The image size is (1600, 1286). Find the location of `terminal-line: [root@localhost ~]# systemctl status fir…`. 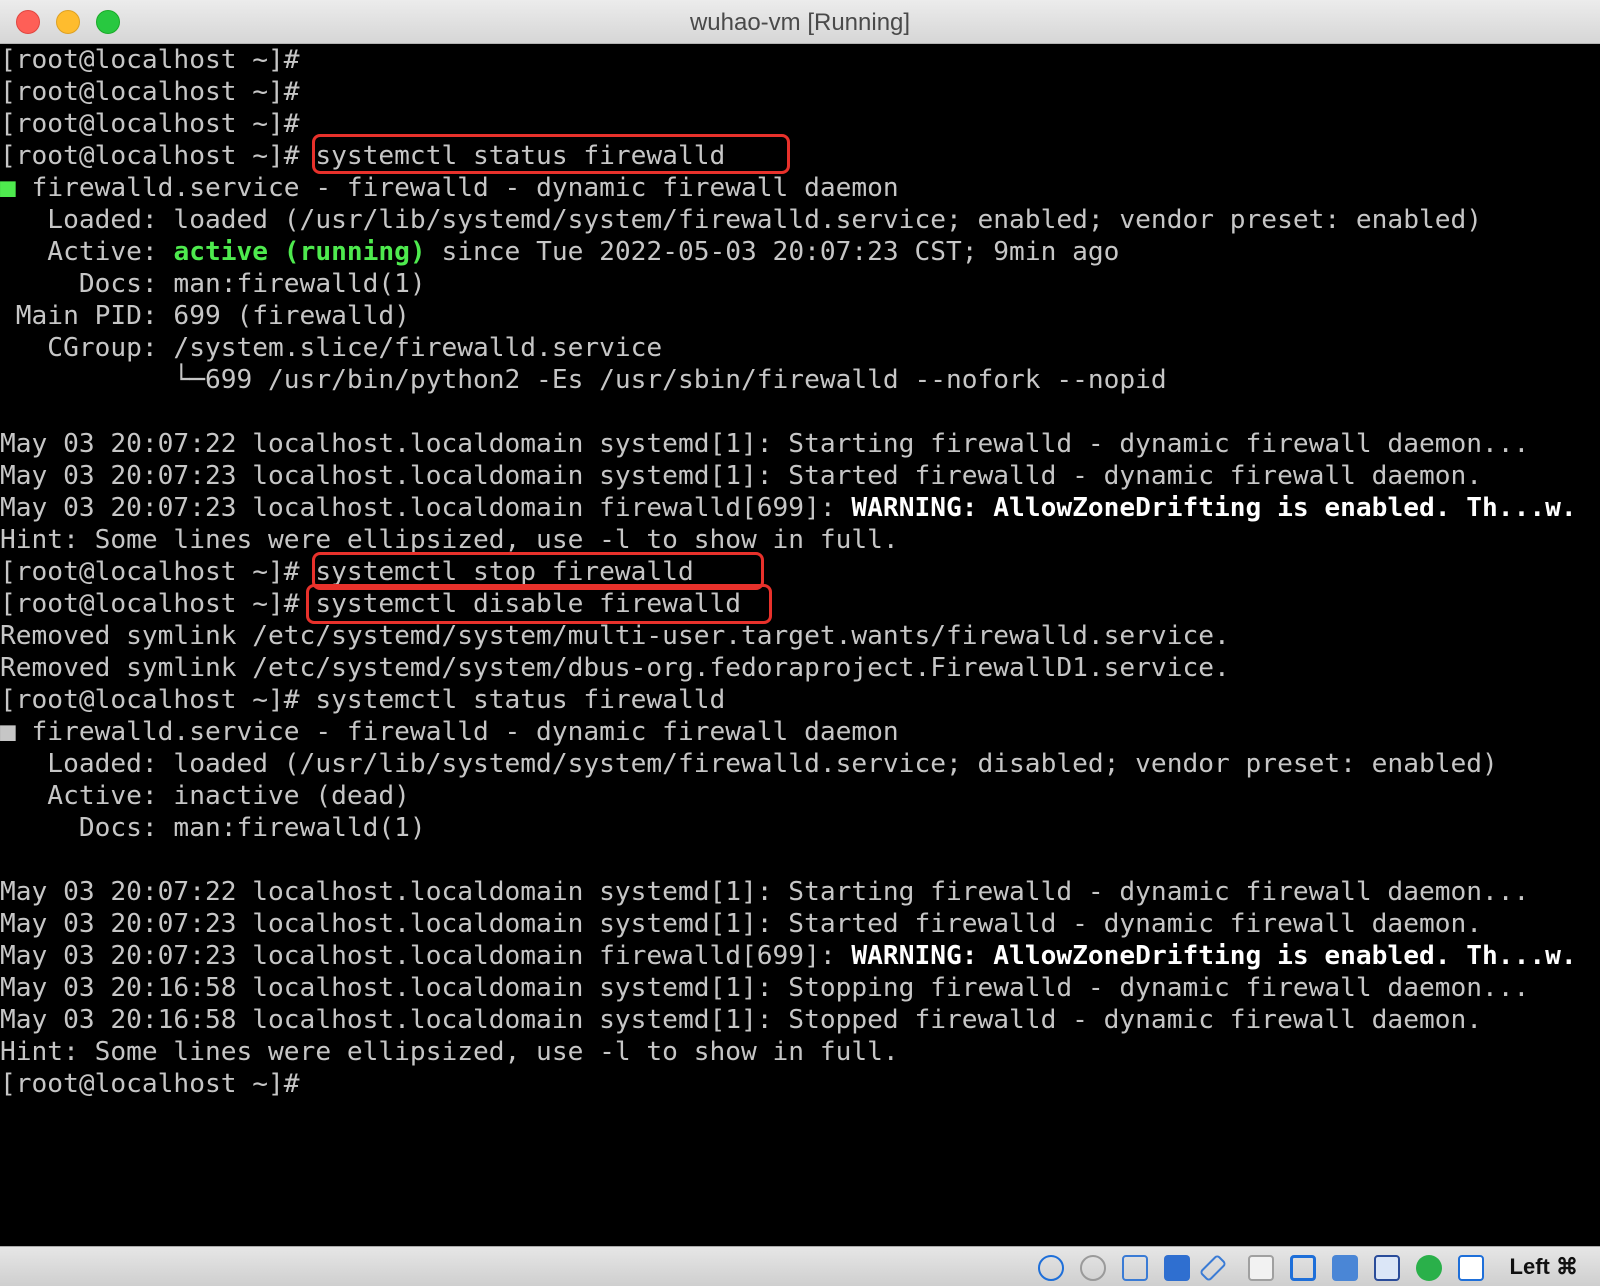

terminal-line: [root@localhost ~]# systemctl status fir… is located at coordinates (363, 700).